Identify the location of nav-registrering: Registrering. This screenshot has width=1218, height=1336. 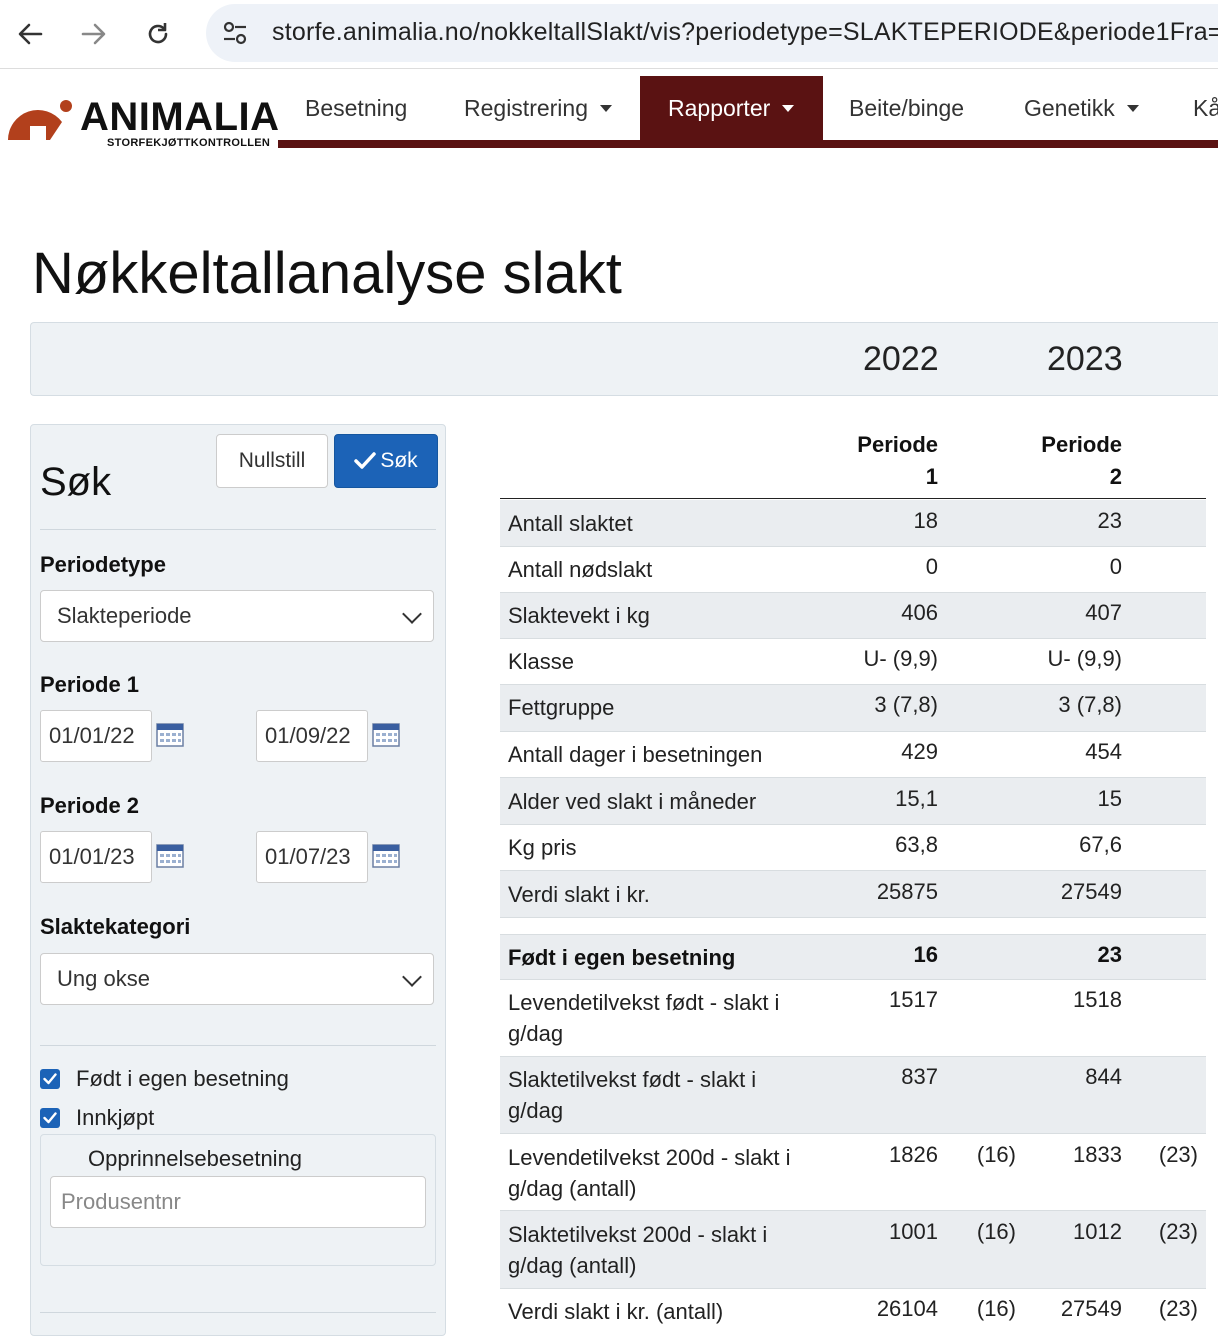
(538, 108).